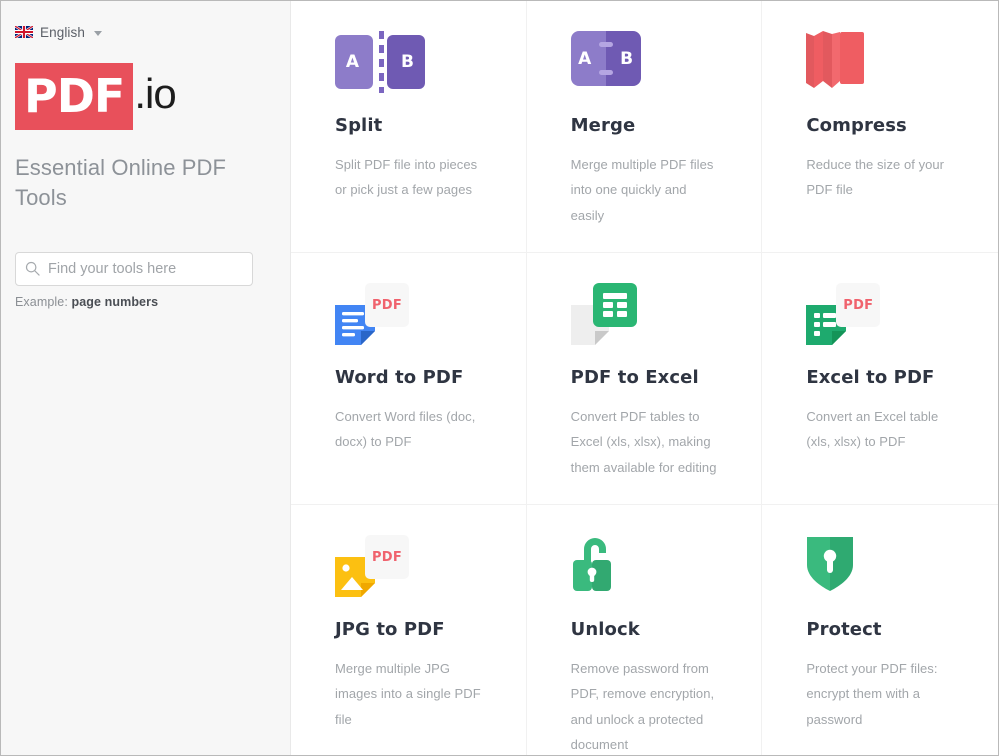  What do you see at coordinates (605, 44) in the screenshot?
I see `merge-icon-bar-top` at bounding box center [605, 44].